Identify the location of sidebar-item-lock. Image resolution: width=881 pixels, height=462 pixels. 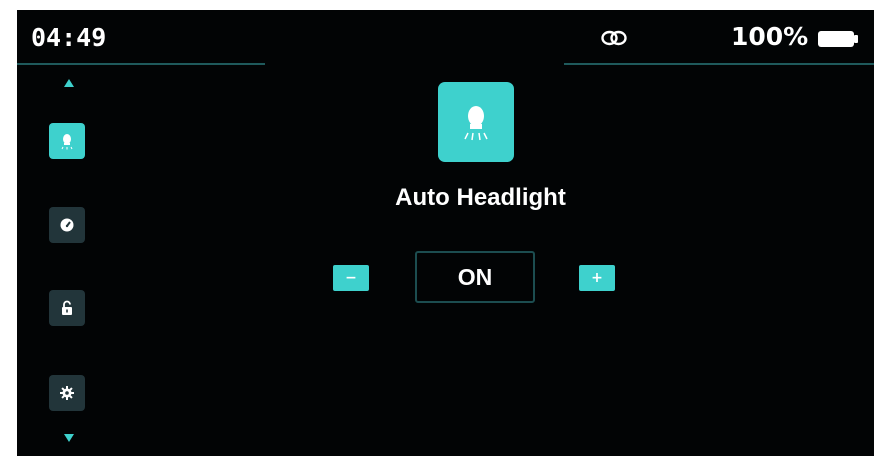
(67, 308).